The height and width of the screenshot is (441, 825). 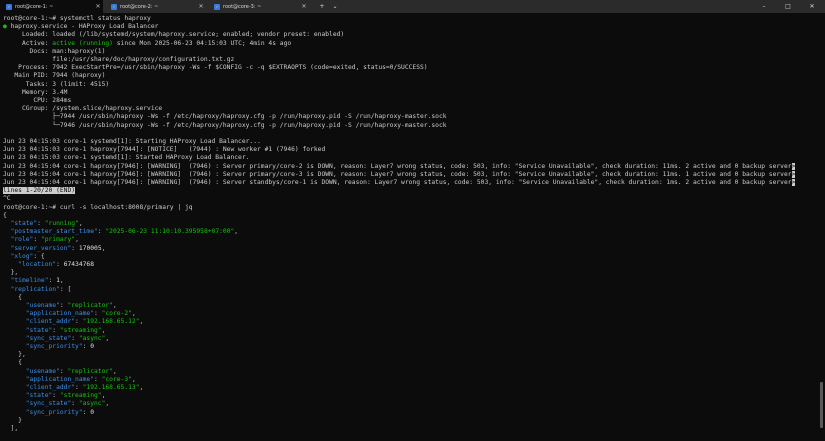 What do you see at coordinates (37, 100) in the screenshot?
I see `terminal-text: CPU: 284ms` at bounding box center [37, 100].